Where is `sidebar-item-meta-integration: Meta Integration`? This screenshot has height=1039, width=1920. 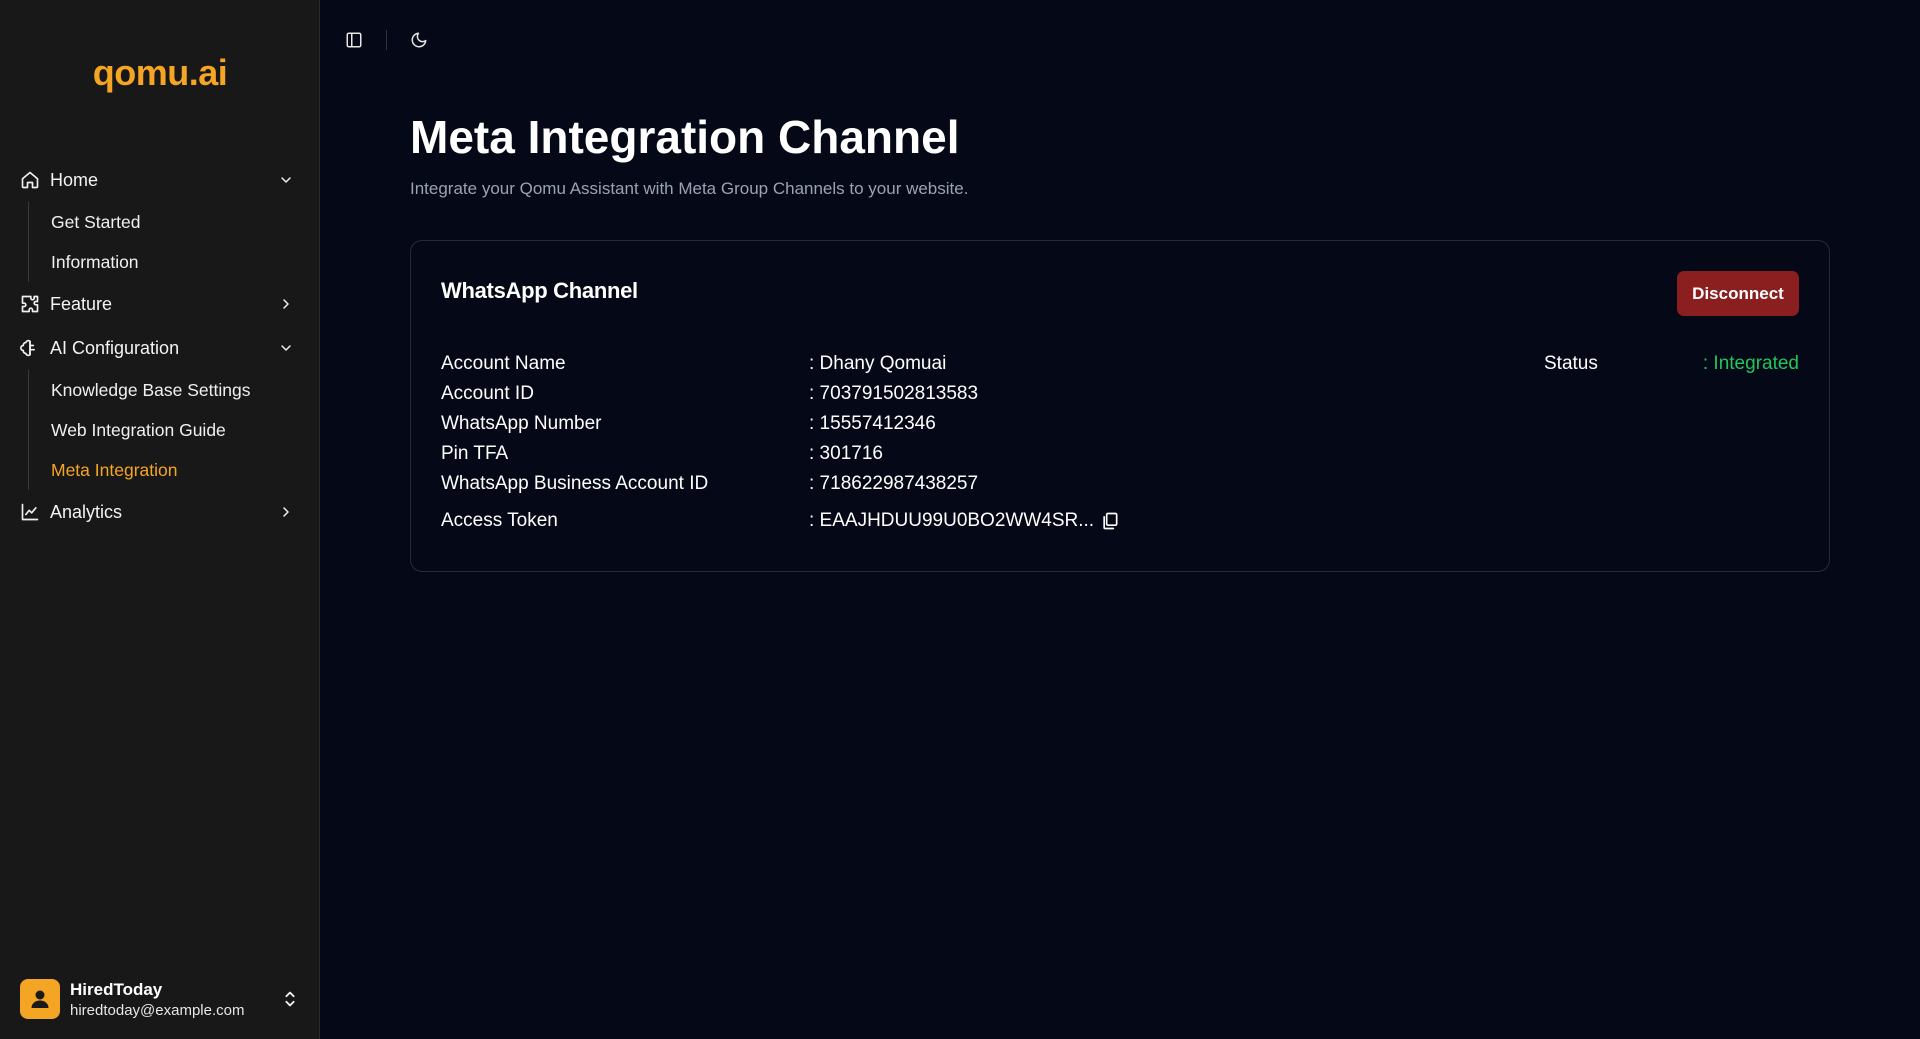
sidebar-item-meta-integration: Meta Integration is located at coordinates (174, 470).